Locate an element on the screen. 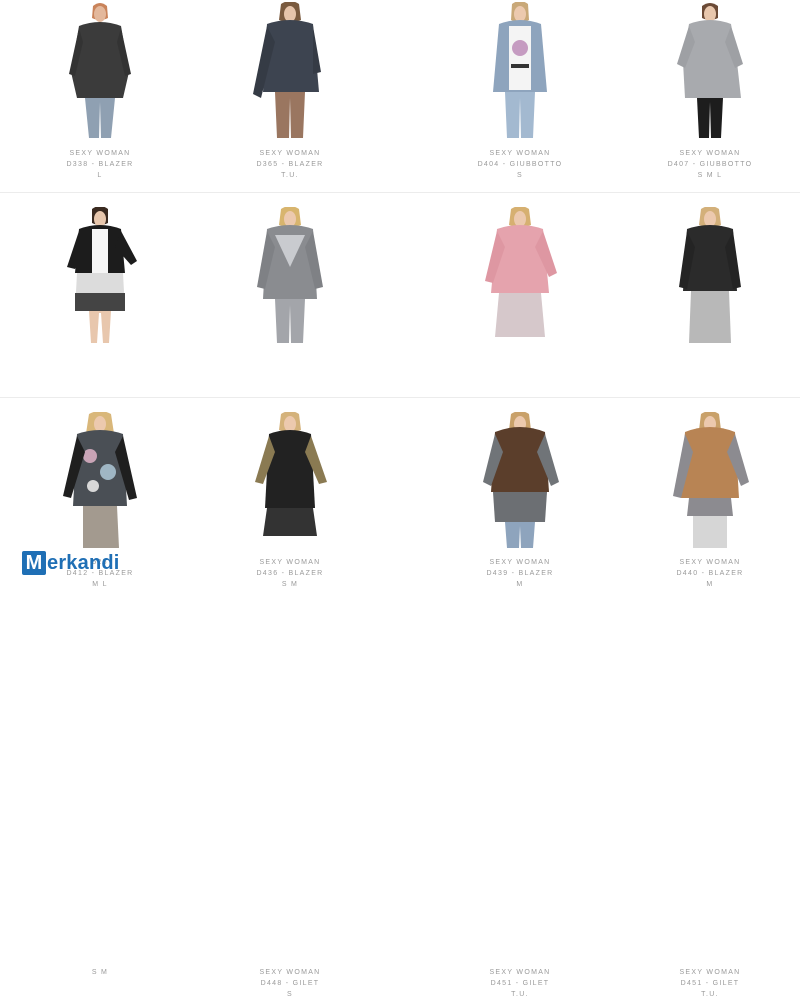 The width and height of the screenshot is (800, 1000). product-card: SEXY WOMAN D338 - BLAZER L is located at coordinates (100, 100).